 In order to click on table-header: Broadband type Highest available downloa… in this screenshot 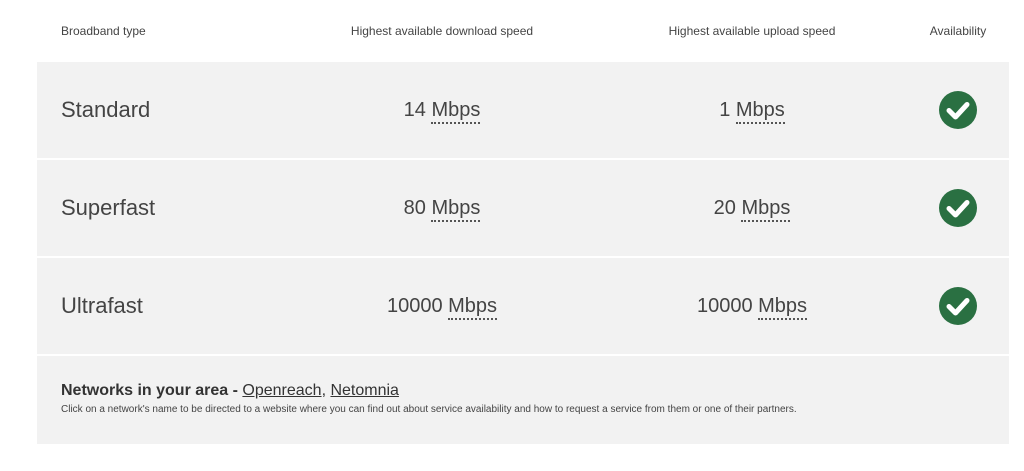, I will do `click(523, 31)`.